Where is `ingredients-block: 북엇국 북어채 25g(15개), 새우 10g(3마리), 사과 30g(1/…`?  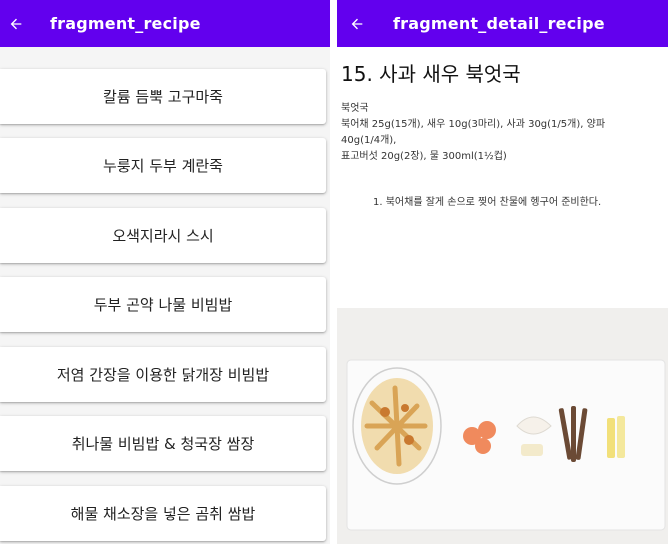 ingredients-block: 북엇국 북어채 25g(15개), 새우 10g(3마리), 사과 30g(1/… is located at coordinates (502, 133).